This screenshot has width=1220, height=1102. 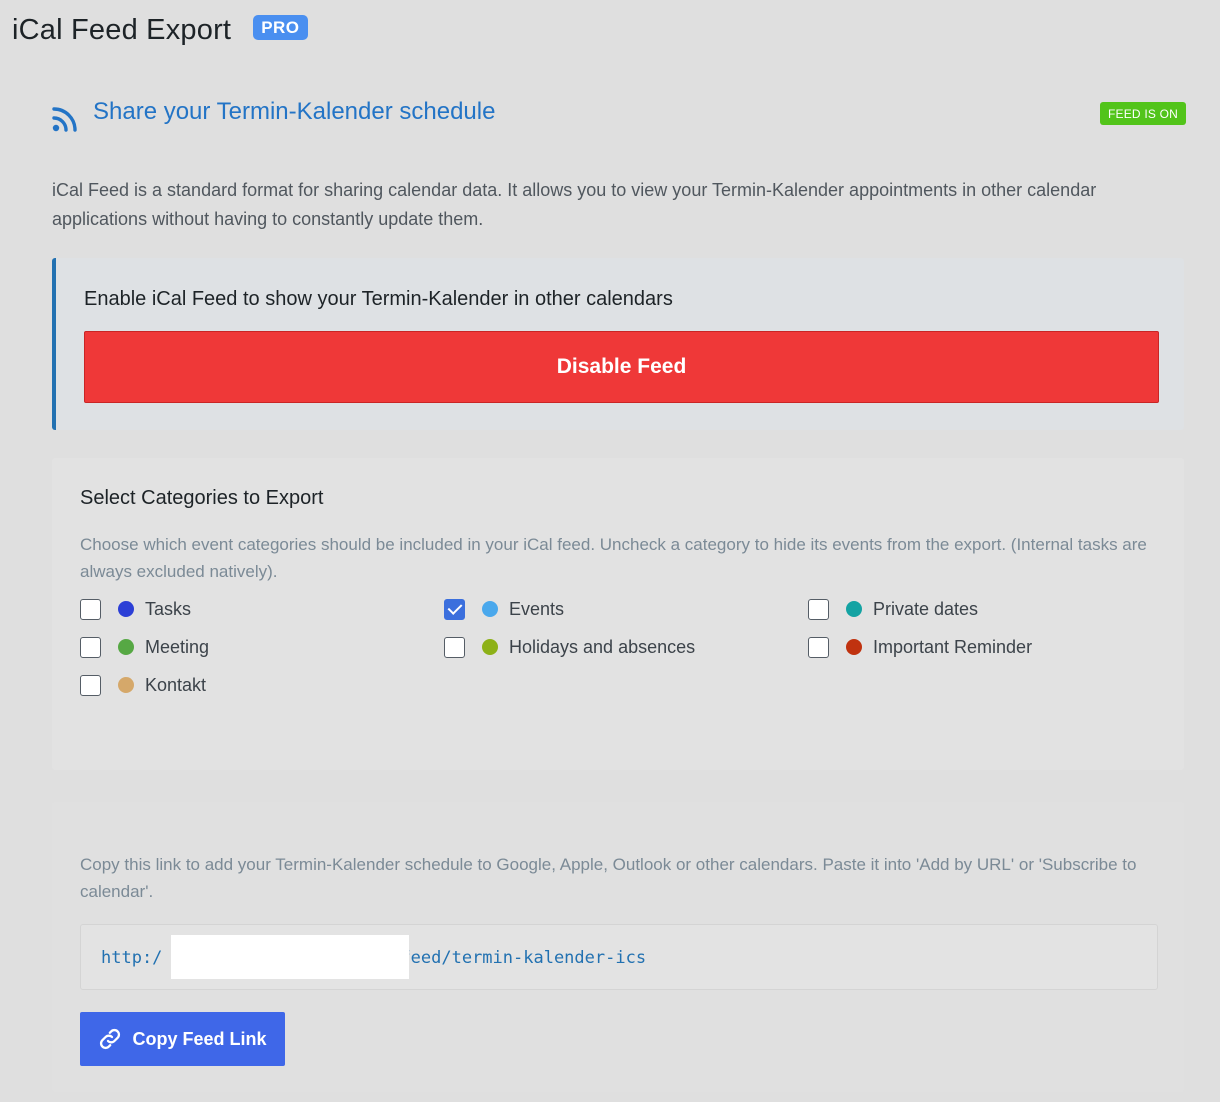 I want to click on category-item: Important Reminder, so click(x=990, y=647).